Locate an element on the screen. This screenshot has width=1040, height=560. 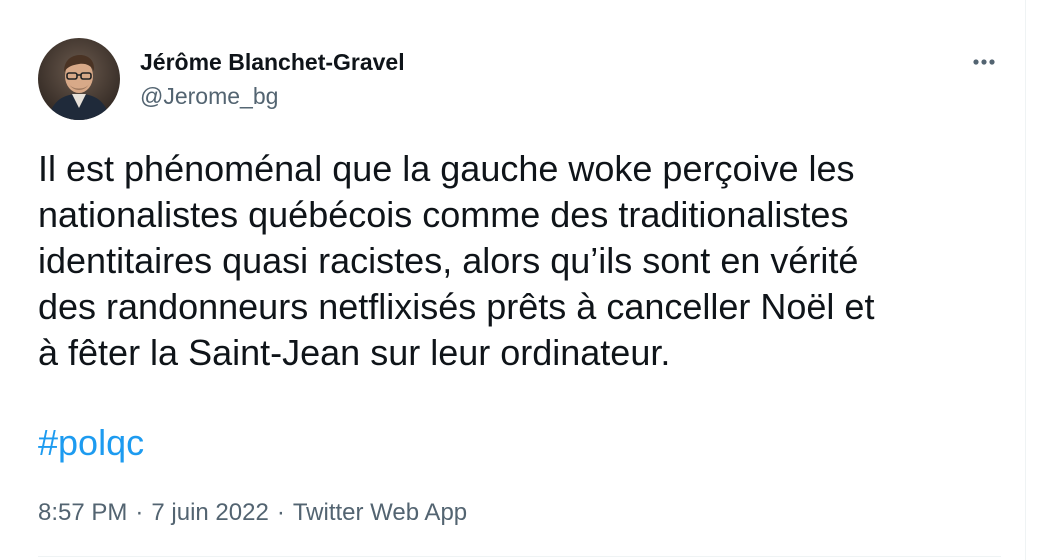
tweet-date: 7 juin 2022 is located at coordinates (209, 513).